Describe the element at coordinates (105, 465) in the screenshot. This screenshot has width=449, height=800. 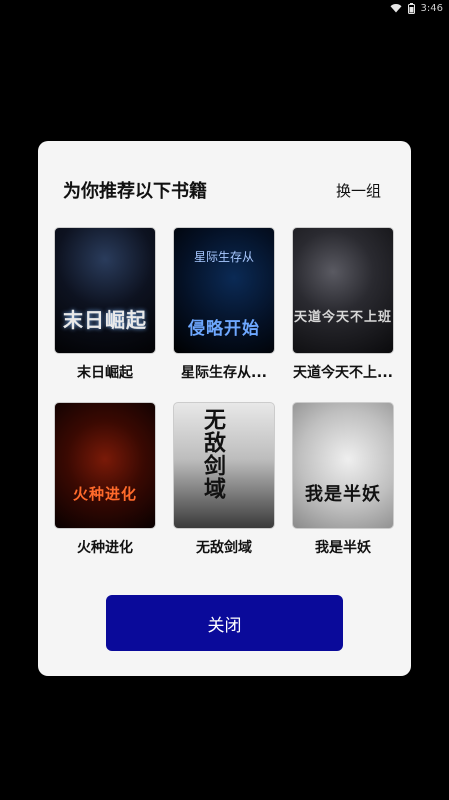
I see `book-cover: 火种进化` at that location.